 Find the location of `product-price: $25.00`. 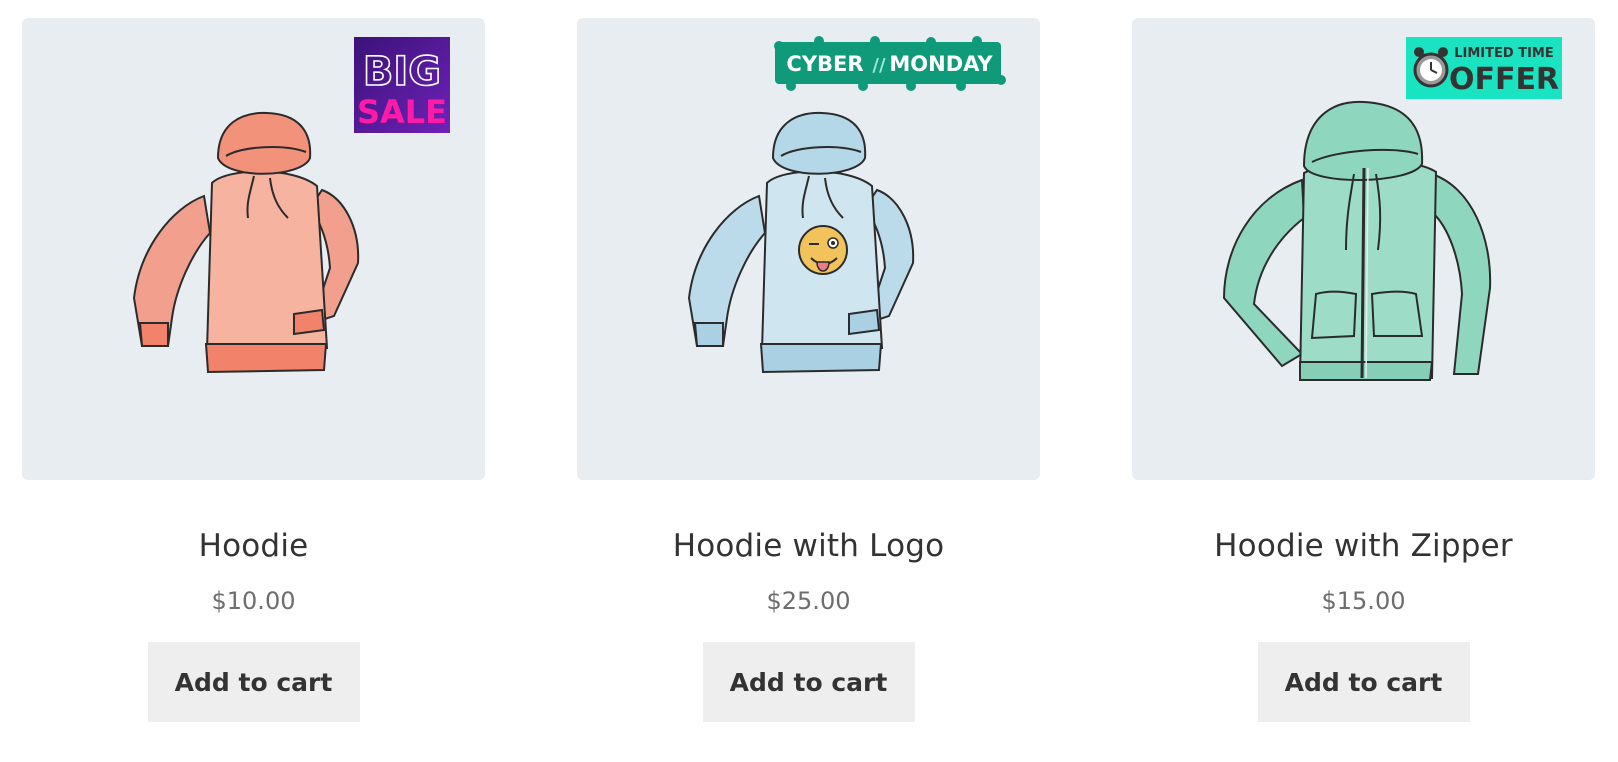

product-price: $25.00 is located at coordinates (808, 601).